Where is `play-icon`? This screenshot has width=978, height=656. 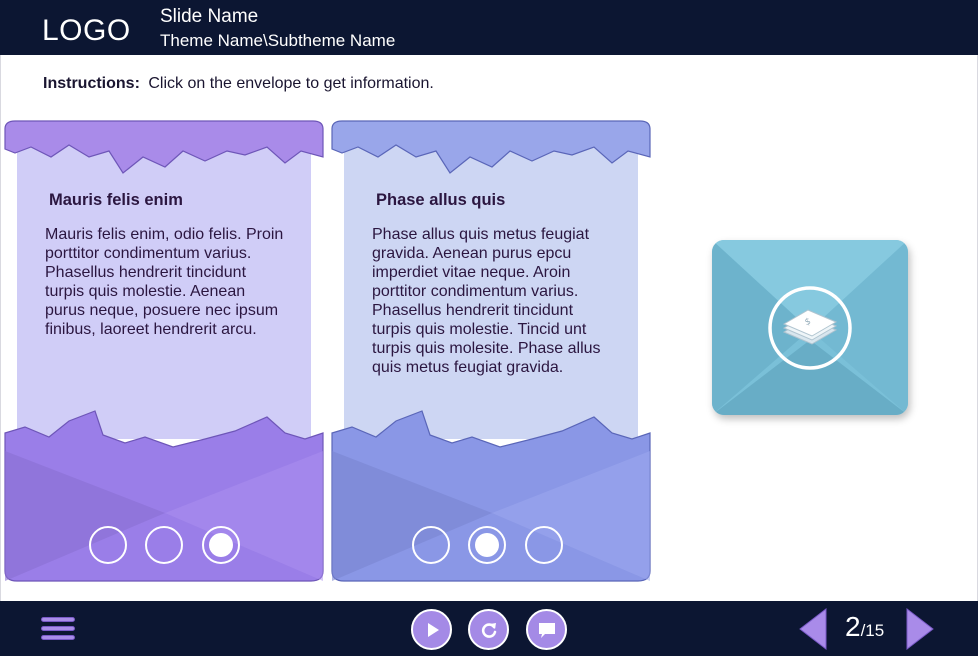 play-icon is located at coordinates (433, 629).